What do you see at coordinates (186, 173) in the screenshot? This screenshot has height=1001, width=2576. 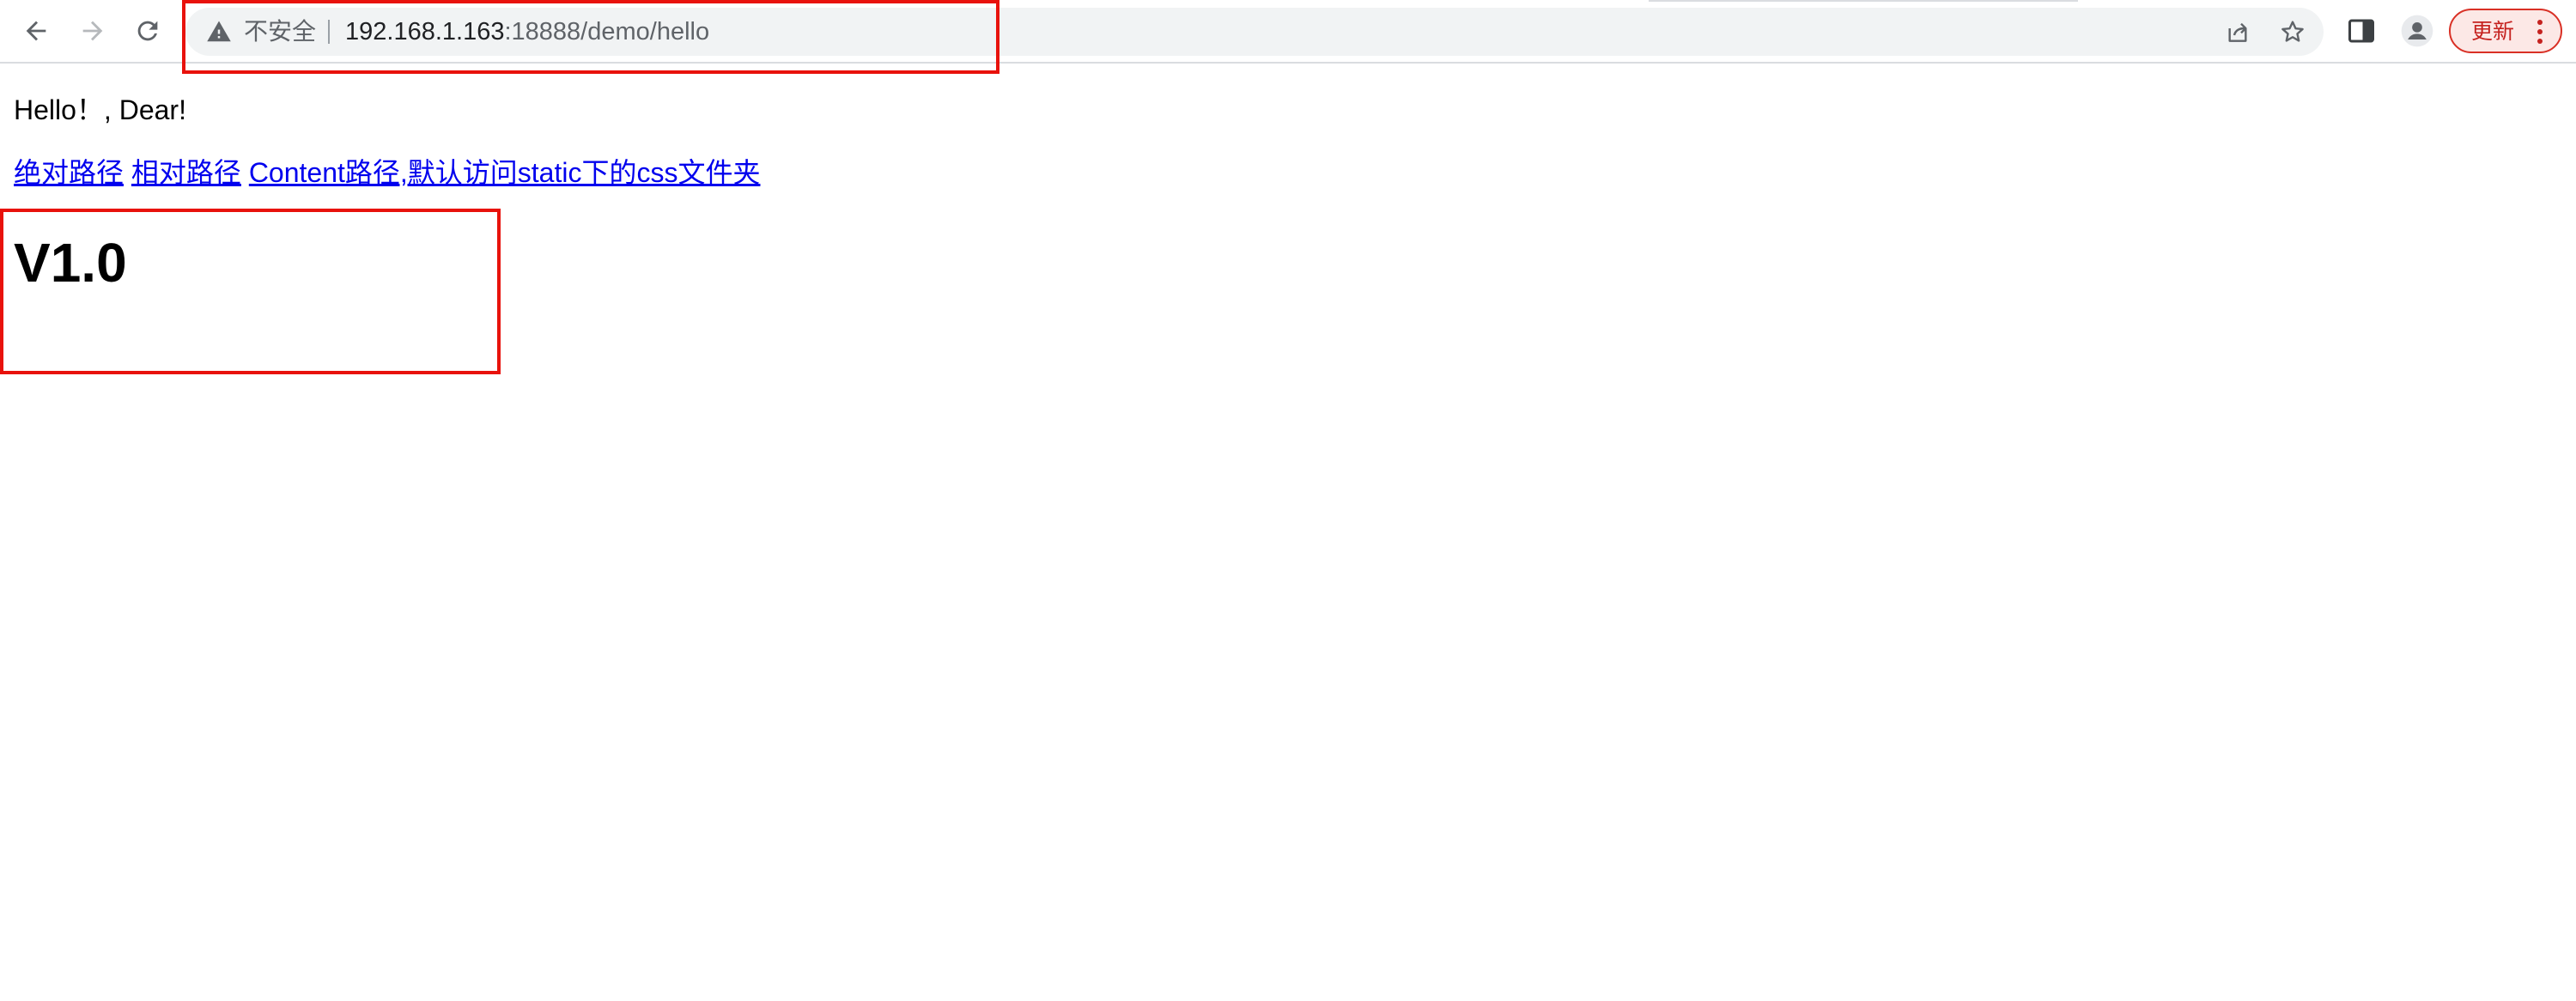 I see `relative-path-link: 相对路径` at bounding box center [186, 173].